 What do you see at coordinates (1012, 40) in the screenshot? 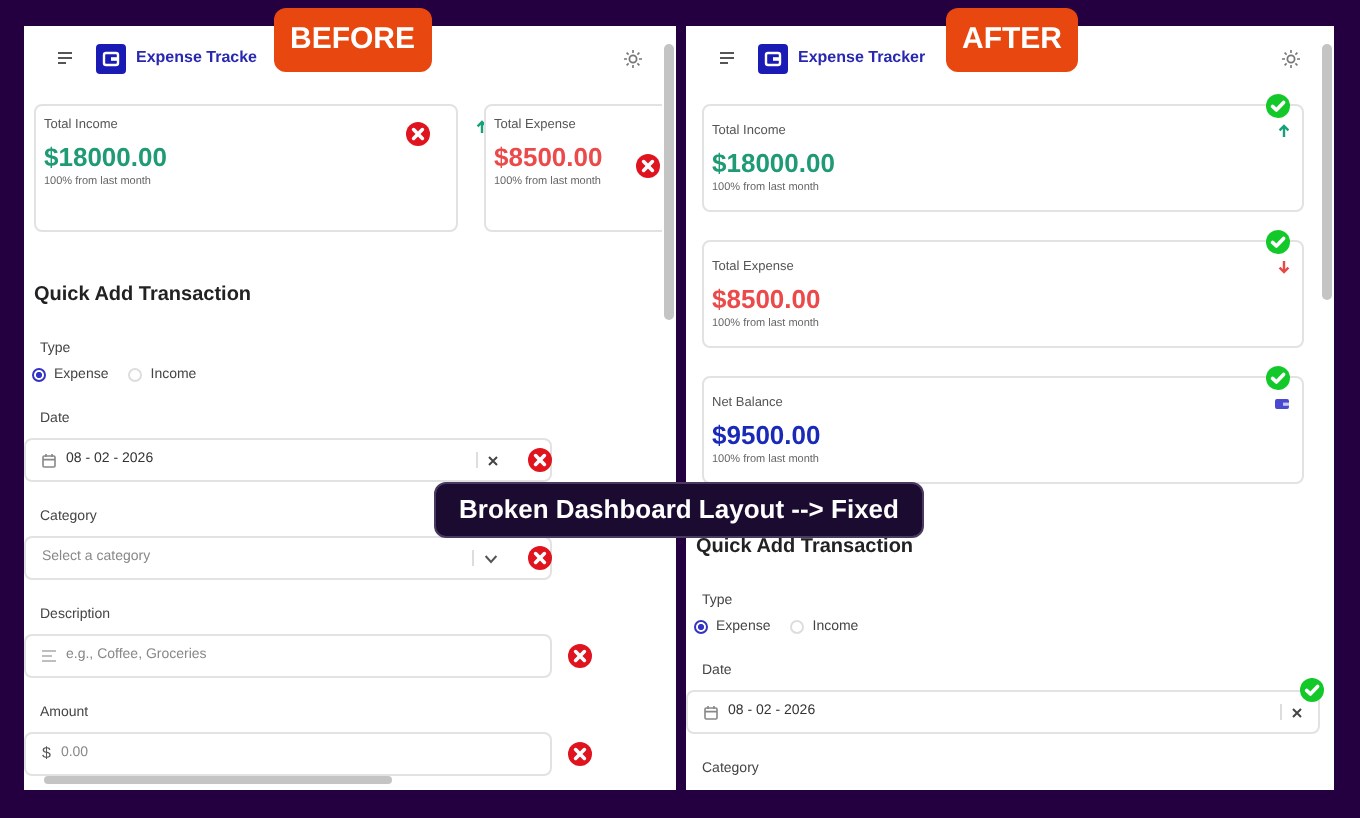
I see `label-badge: AFTER` at bounding box center [1012, 40].